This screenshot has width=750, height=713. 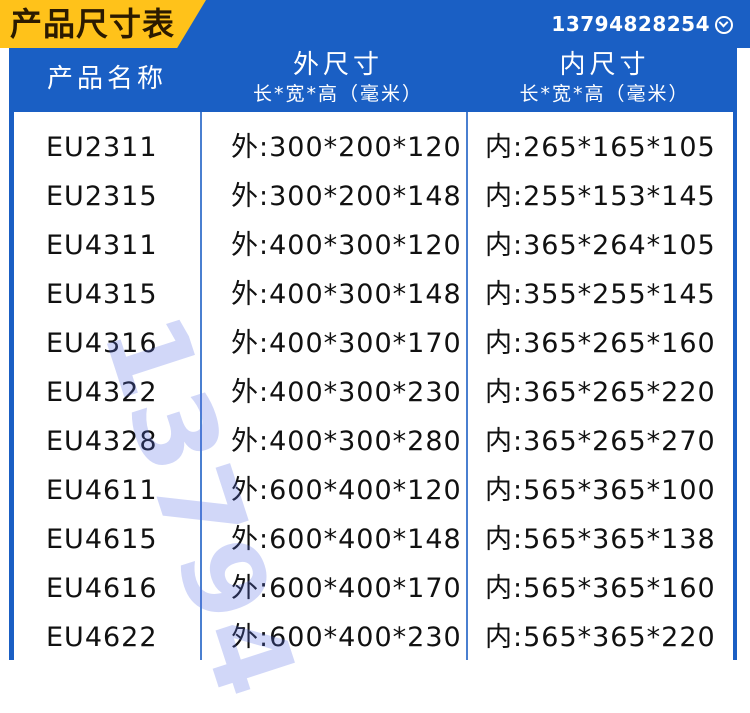 I want to click on inner-size-cell: 内:565*365*160, so click(x=600, y=588).